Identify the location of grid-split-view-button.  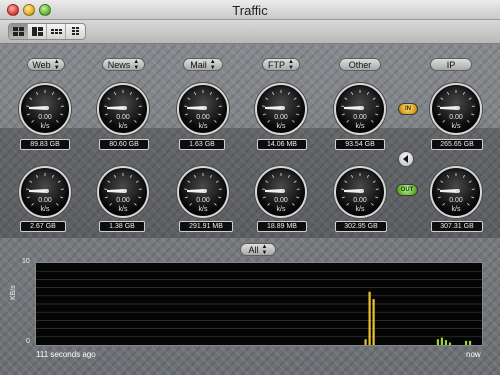
(37, 31).